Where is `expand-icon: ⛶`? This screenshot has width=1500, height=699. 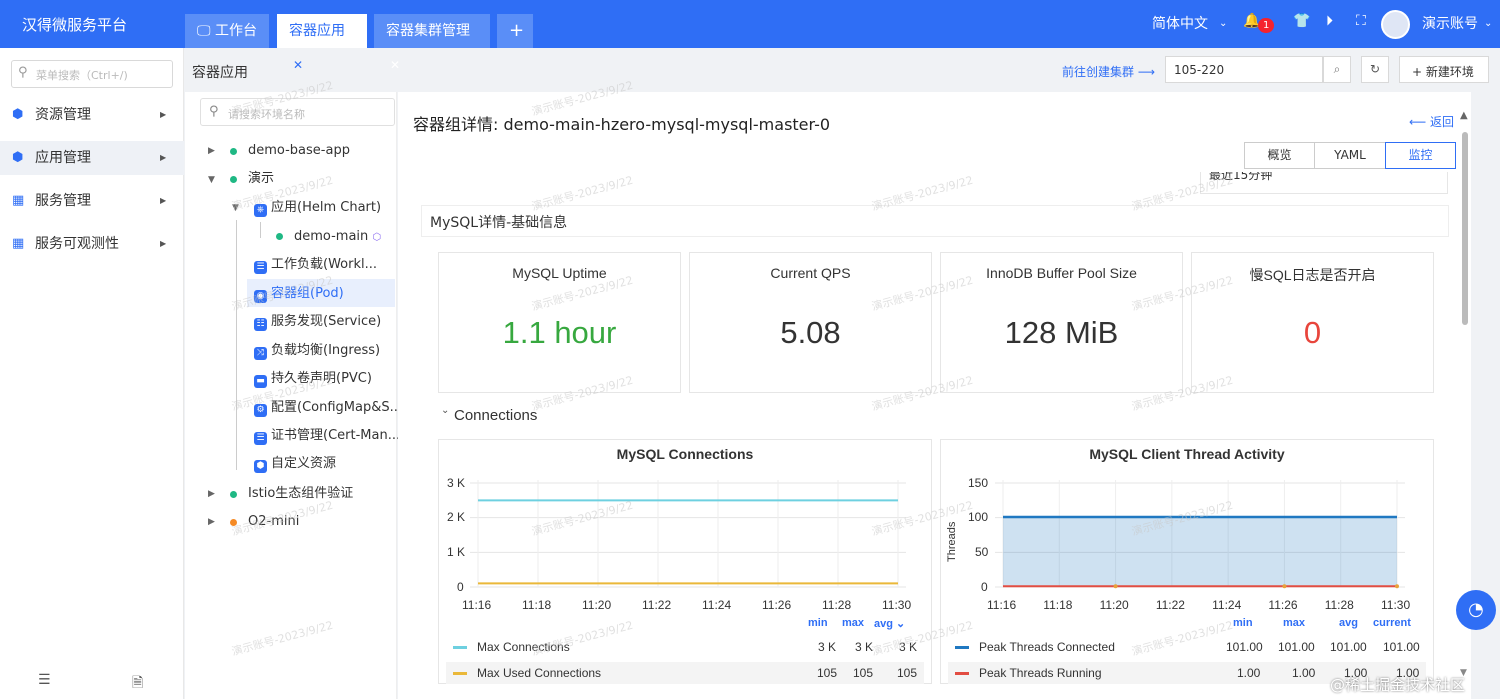
expand-icon: ⛶ is located at coordinates (1361, 21).